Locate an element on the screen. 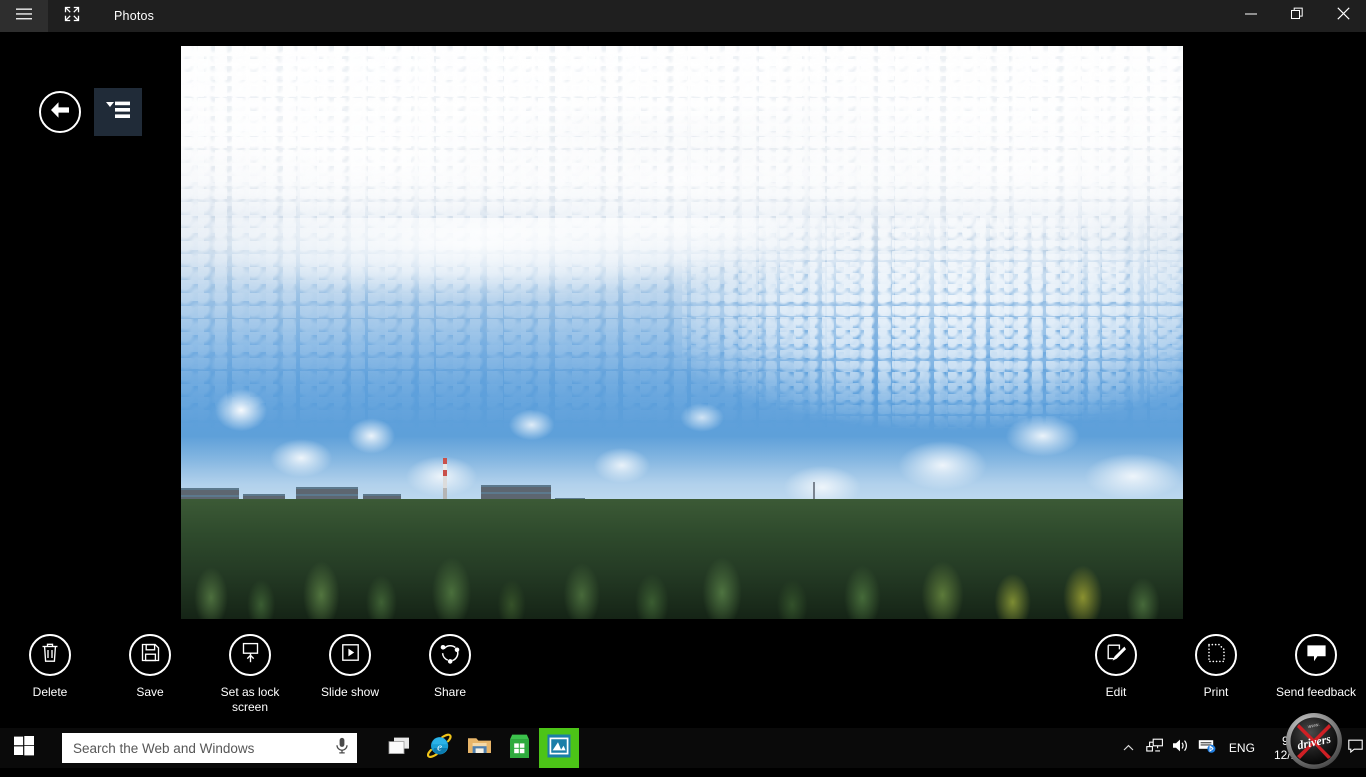 Image resolution: width=1366 pixels, height=777 pixels. edit-command: Edit is located at coordinates (1116, 667).